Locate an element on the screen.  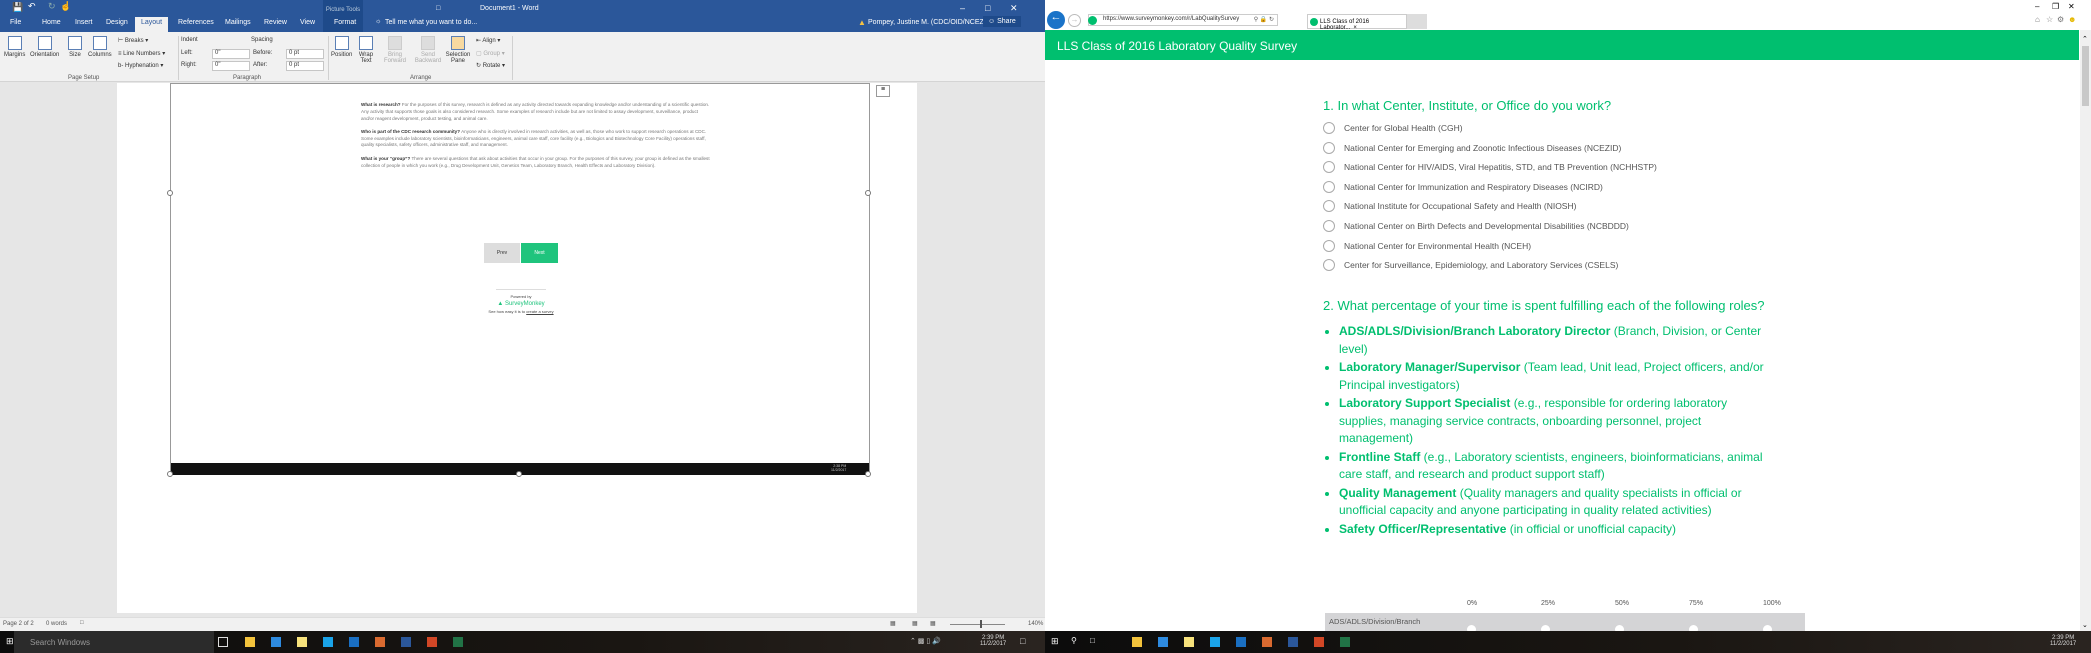
back-button: ← is located at coordinates (1056, 20).